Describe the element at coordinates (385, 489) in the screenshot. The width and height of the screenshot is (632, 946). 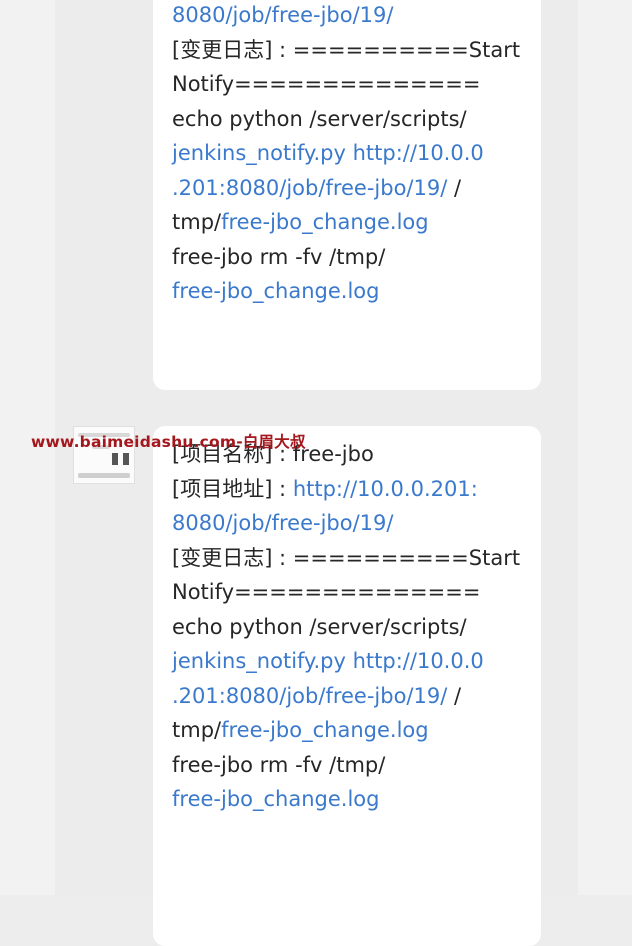
I see `message-link: http://10.0.0.201:` at that location.